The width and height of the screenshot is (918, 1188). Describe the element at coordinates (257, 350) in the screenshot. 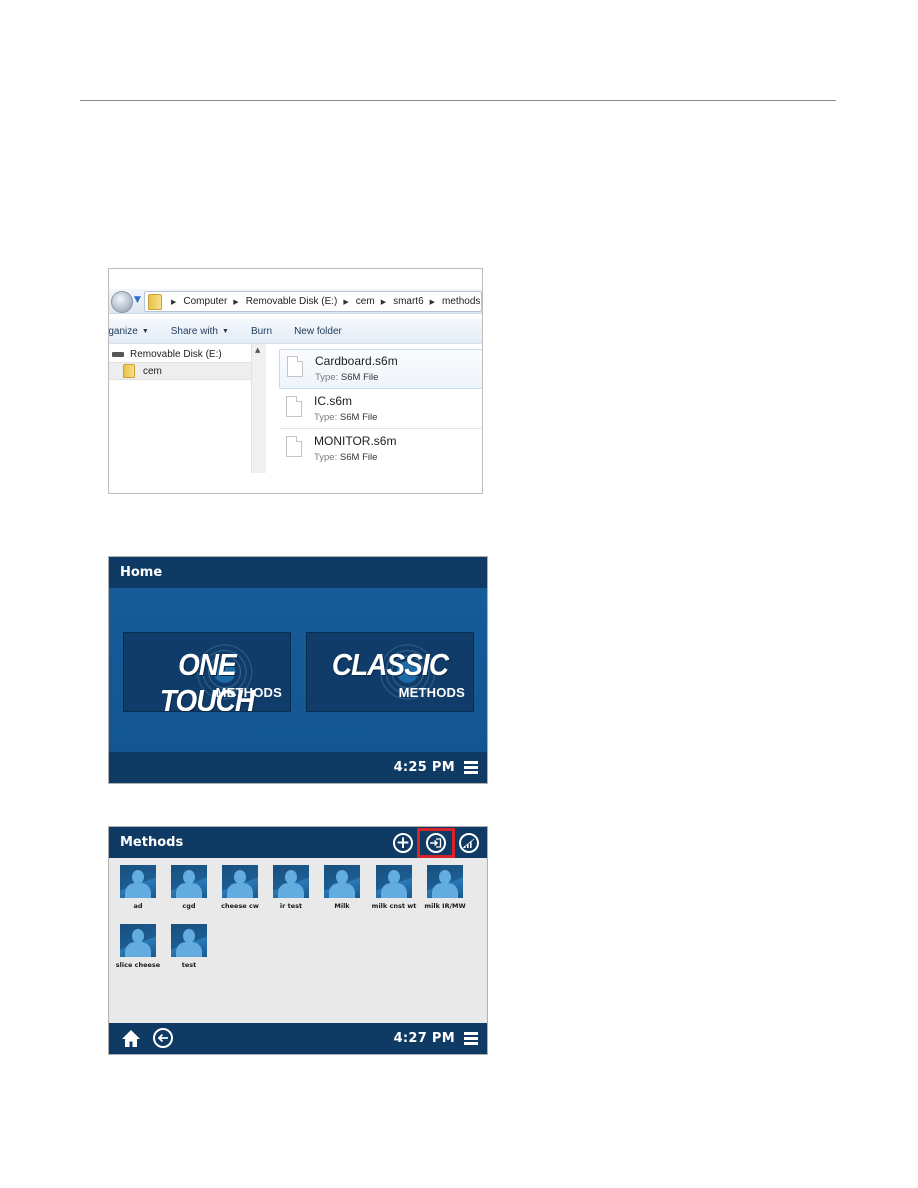

I see `scroll-up-icon: ▲` at that location.